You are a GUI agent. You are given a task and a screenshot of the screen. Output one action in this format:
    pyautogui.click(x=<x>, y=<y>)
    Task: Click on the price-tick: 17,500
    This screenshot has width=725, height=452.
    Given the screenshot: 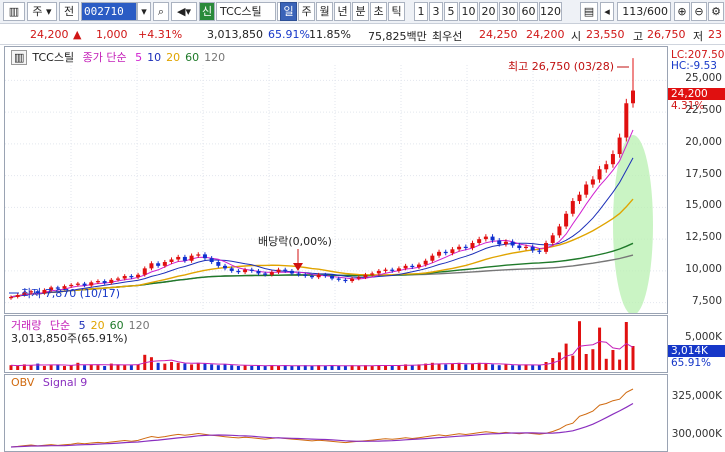 What is the action you would take?
    pyautogui.click(x=703, y=173)
    